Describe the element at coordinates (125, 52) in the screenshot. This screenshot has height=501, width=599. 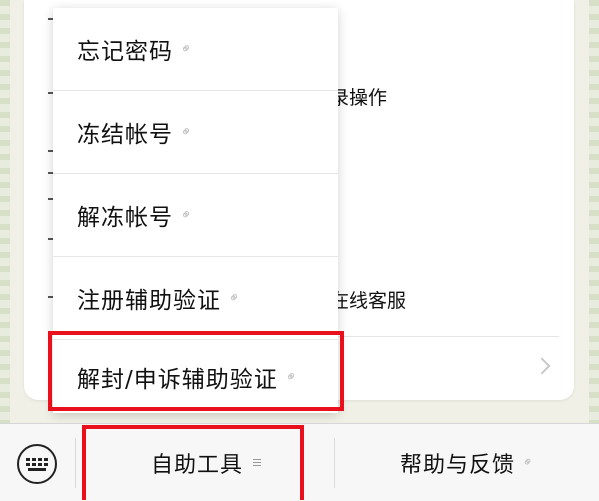
I see `menu-item-label: 忘记密码` at that location.